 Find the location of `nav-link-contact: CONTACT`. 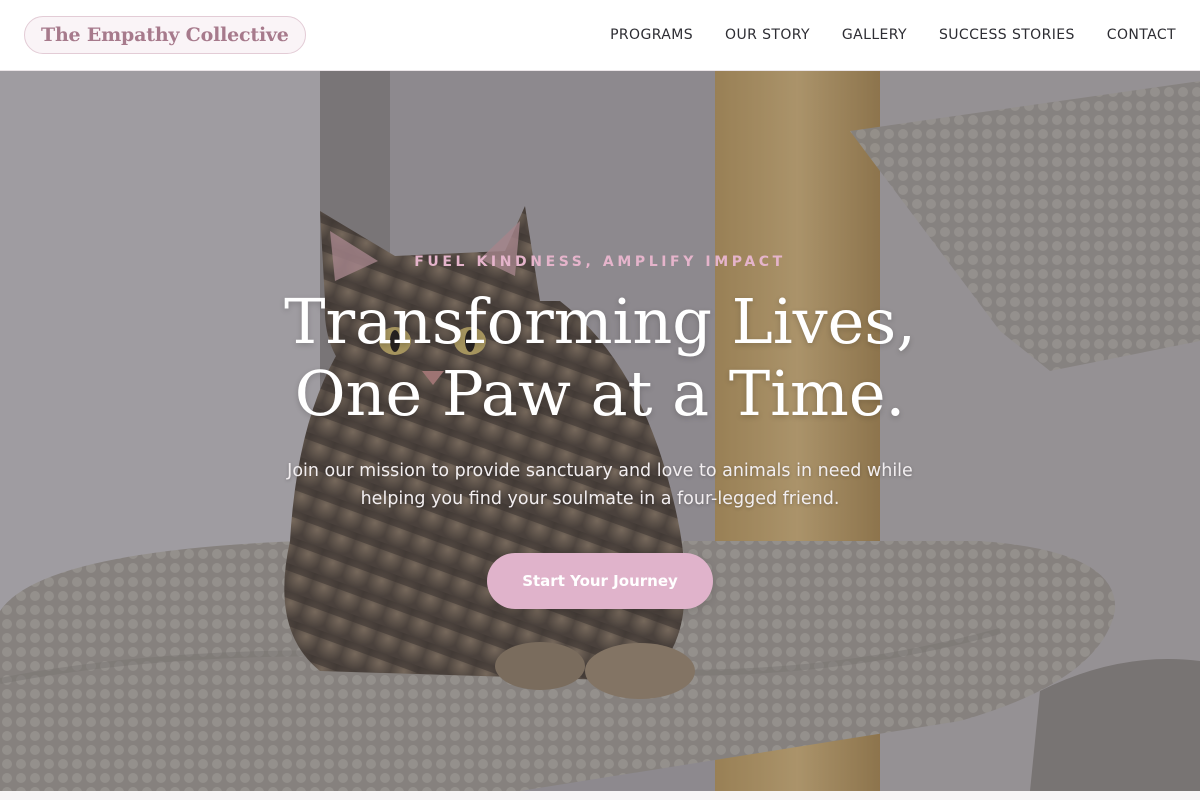

nav-link-contact: CONTACT is located at coordinates (1141, 35).